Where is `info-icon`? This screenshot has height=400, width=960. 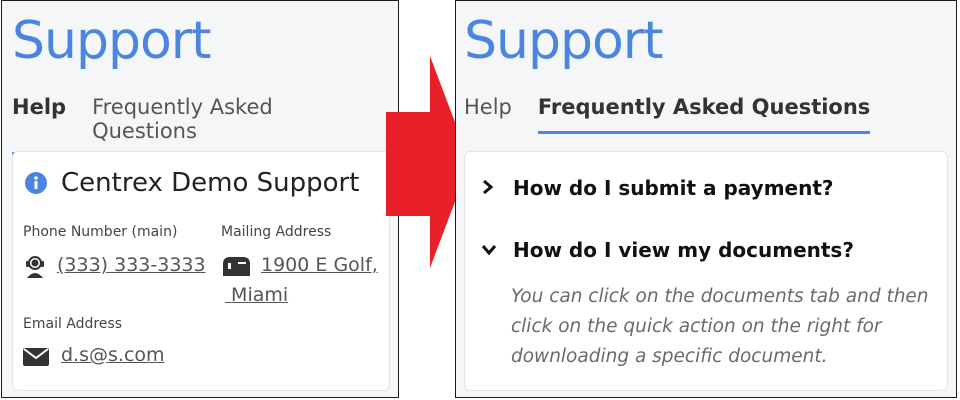
info-icon is located at coordinates (36, 185).